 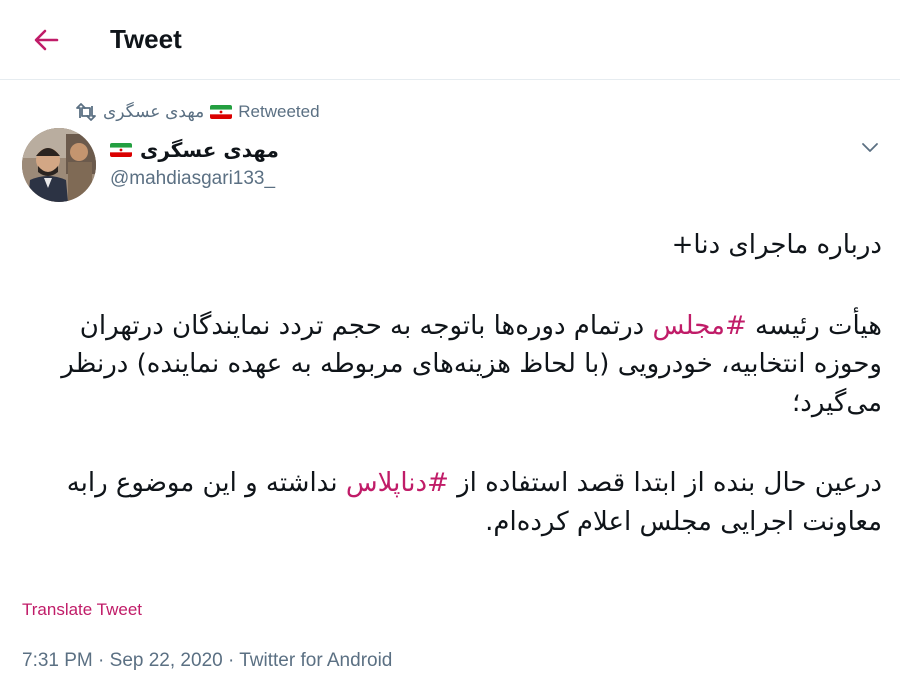 I want to click on tweet-header: Tweet, so click(x=450, y=40).